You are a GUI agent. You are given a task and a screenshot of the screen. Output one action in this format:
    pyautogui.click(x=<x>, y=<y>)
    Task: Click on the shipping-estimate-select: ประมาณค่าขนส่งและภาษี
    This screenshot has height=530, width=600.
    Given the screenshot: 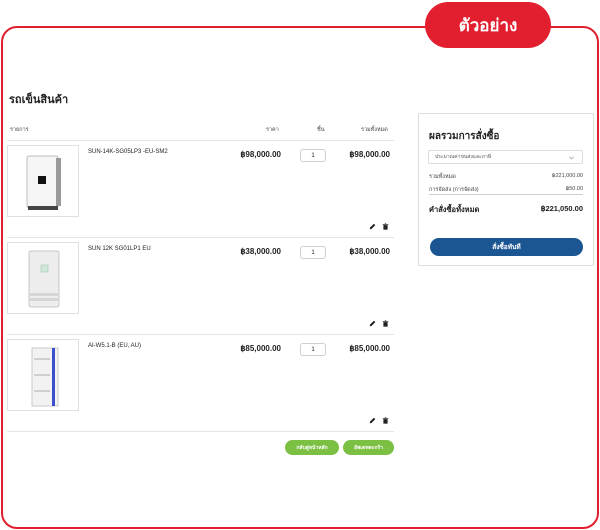 What is the action you would take?
    pyautogui.click(x=505, y=157)
    